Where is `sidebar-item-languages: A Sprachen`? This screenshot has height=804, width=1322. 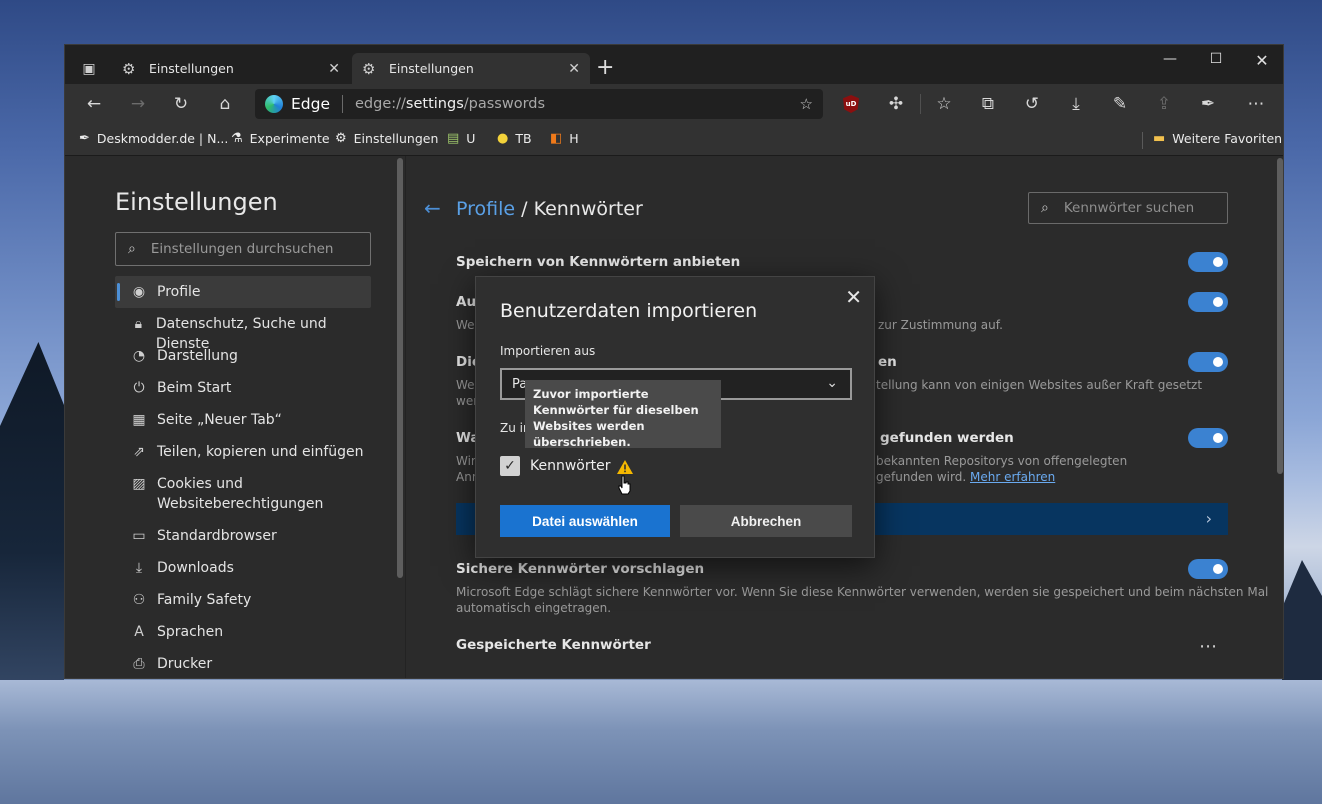 sidebar-item-languages: A Sprachen is located at coordinates (243, 632).